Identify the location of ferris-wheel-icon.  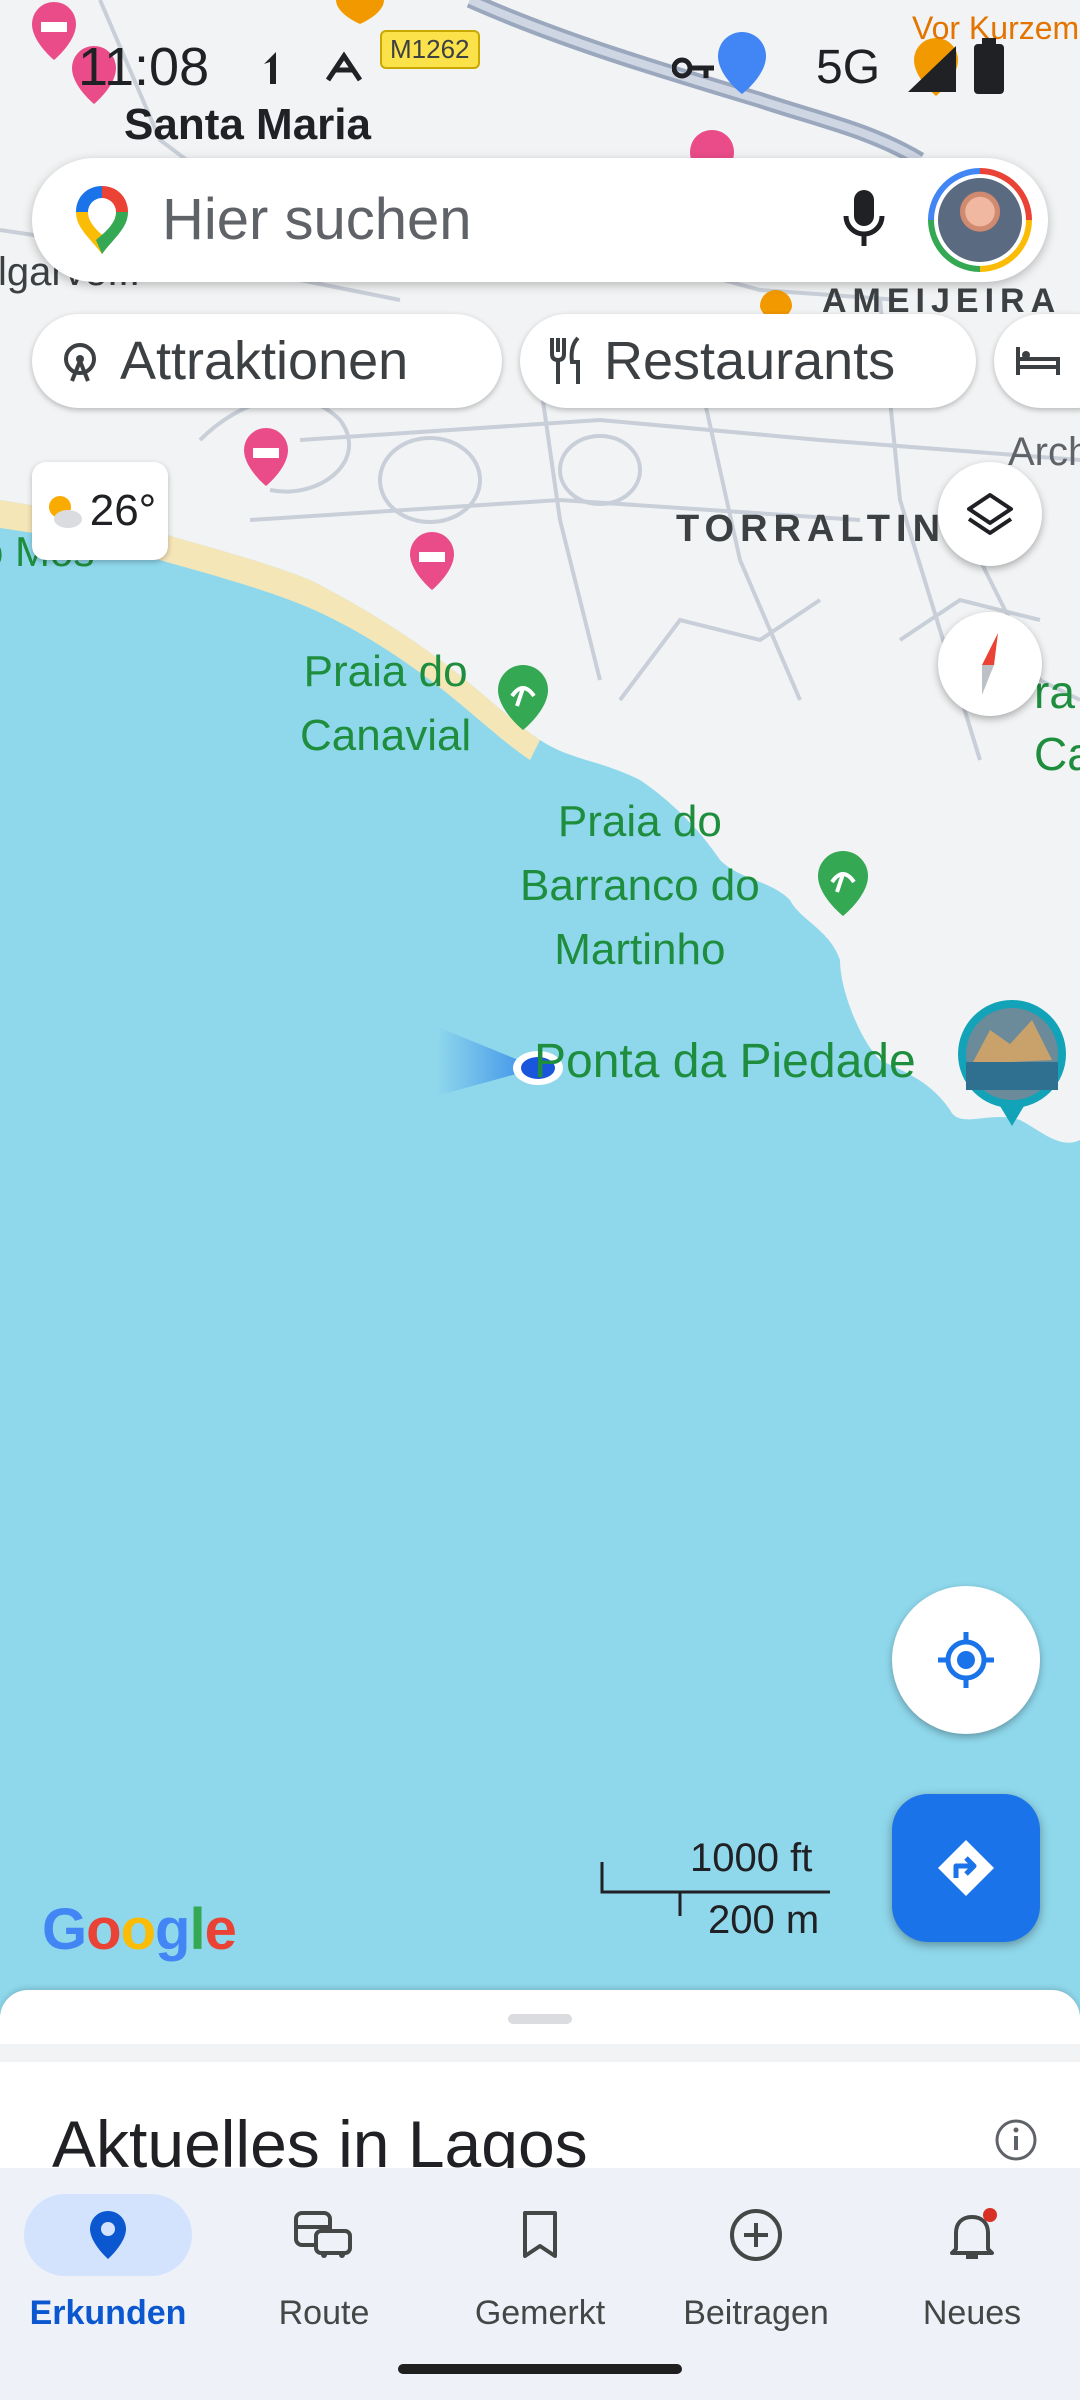
(80, 361).